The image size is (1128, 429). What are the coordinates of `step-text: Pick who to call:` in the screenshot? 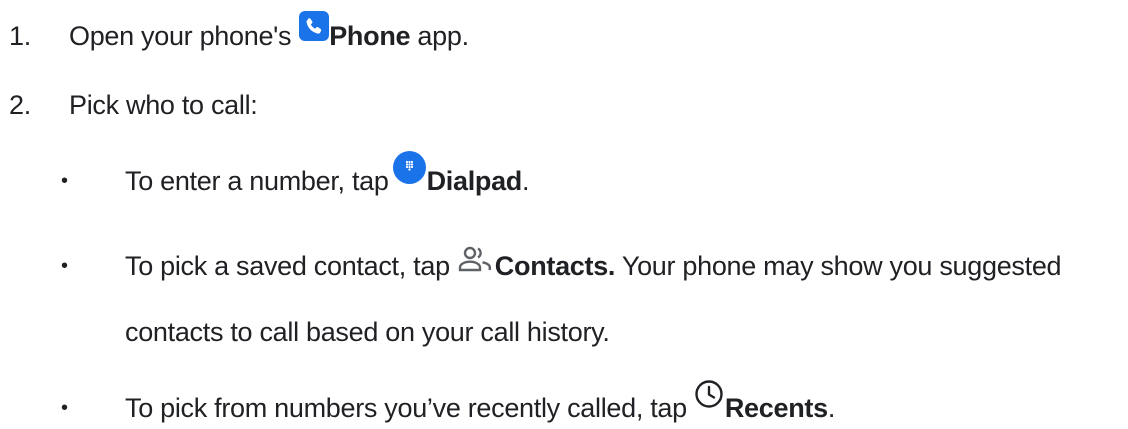 It's located at (163, 105).